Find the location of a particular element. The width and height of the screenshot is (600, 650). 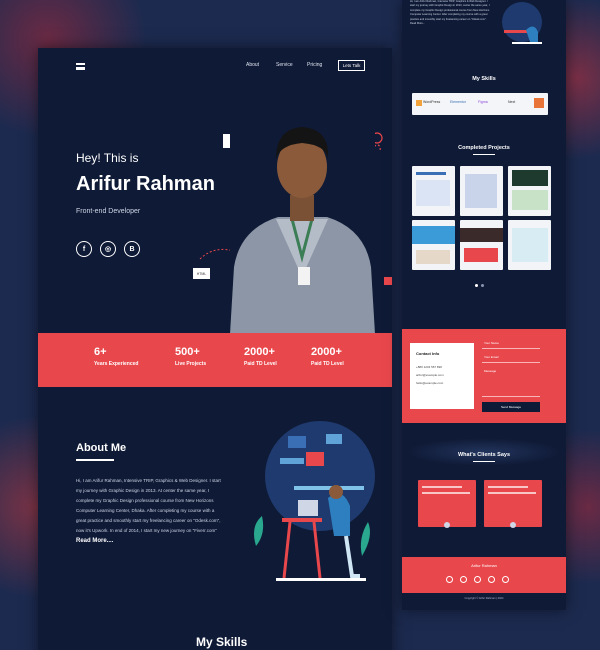

facebook-icon: f is located at coordinates (84, 249).